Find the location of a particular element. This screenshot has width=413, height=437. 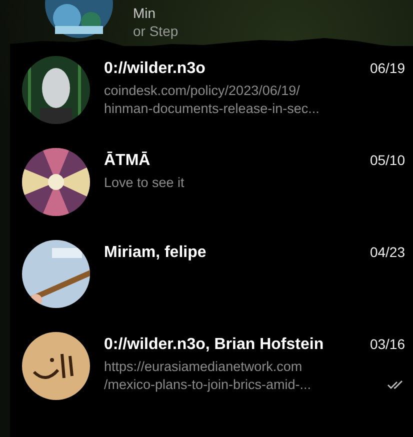

message-preview: or Step is located at coordinates (155, 31).